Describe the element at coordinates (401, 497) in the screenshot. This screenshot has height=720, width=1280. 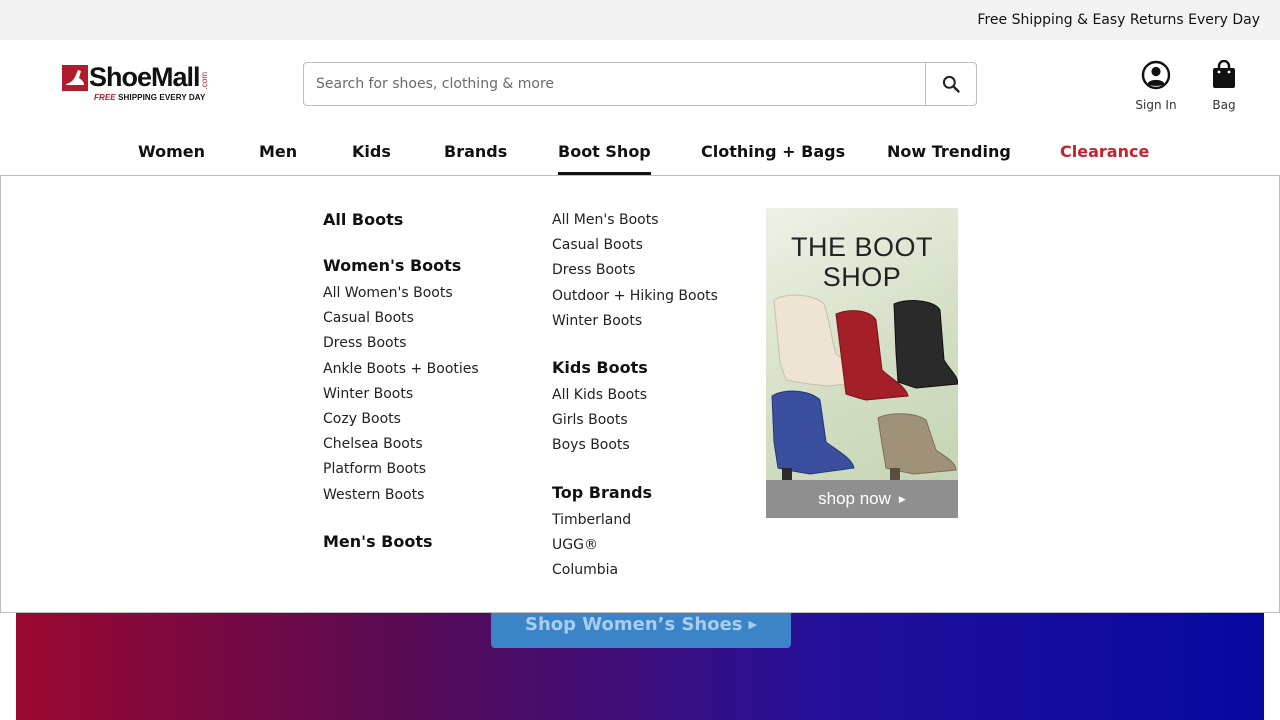
I see `menu-link: Western Boots` at that location.